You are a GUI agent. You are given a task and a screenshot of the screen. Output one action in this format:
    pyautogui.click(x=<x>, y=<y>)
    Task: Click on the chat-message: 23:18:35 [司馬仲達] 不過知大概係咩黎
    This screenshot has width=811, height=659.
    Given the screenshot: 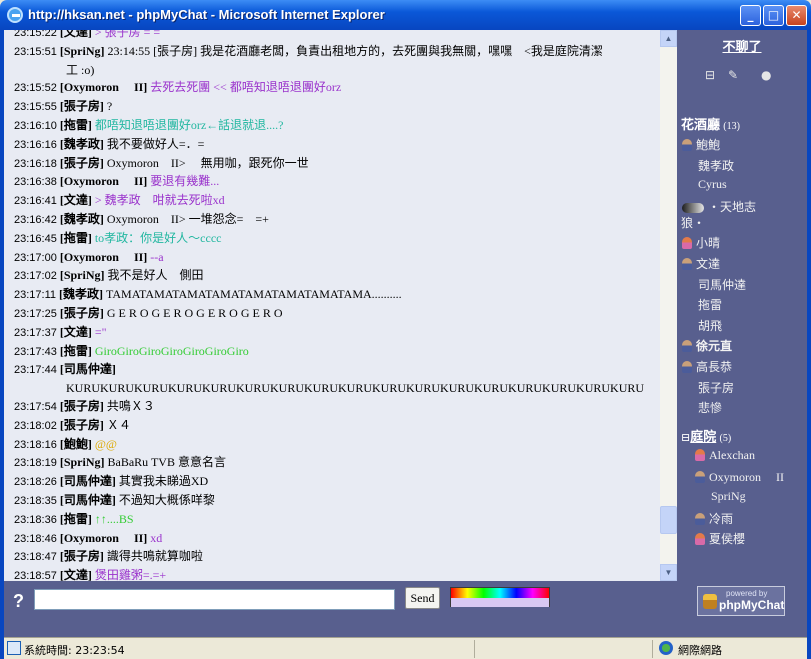 What is the action you would take?
    pyautogui.click(x=334, y=501)
    